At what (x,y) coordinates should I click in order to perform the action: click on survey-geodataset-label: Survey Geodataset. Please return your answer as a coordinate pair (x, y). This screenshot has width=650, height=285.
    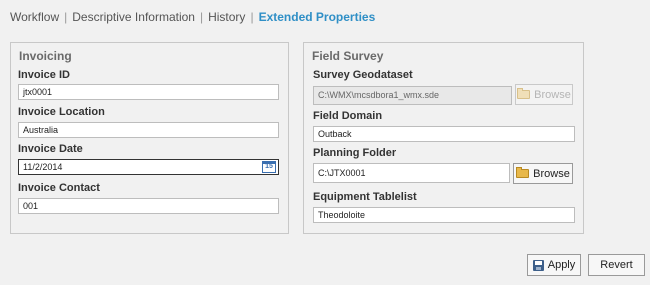
    Looking at the image, I should click on (363, 75).